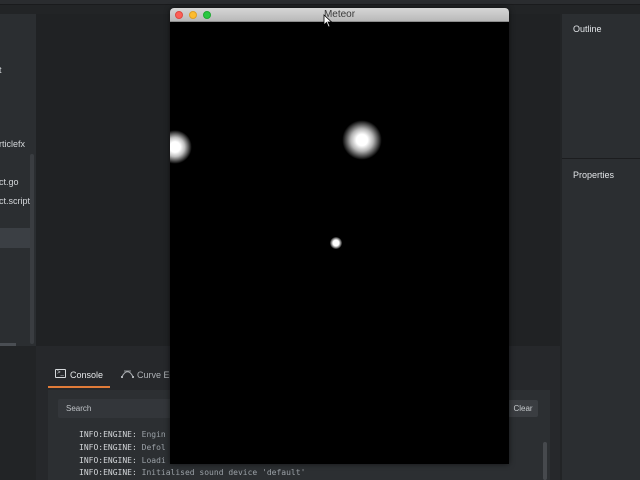  Describe the element at coordinates (79, 408) in the screenshot. I see `search-placeholder: Search` at that location.